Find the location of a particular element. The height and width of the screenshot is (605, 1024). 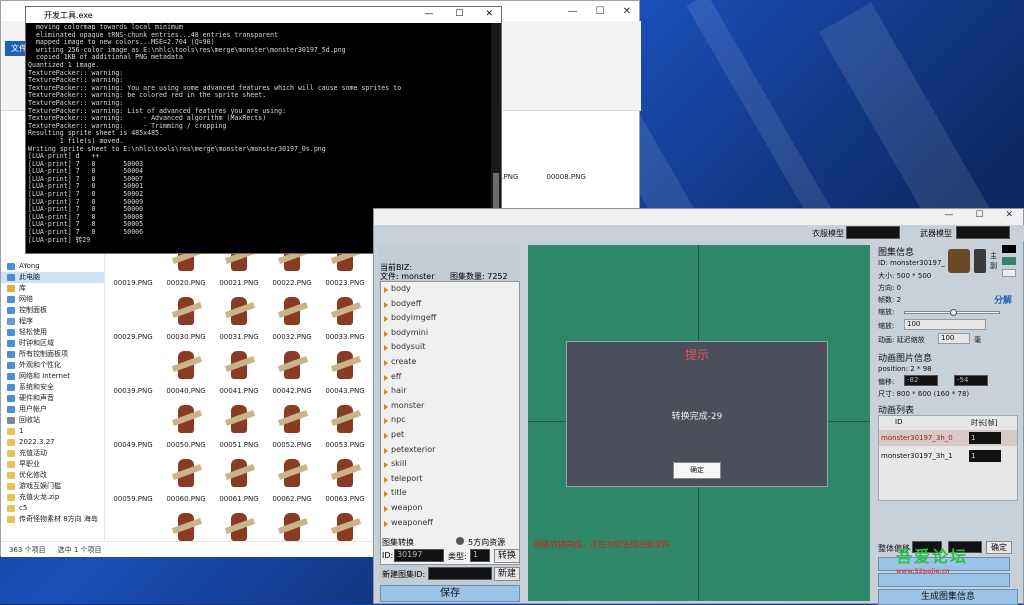

file-thumbnail: 00042.PNG is located at coordinates (292, 373).